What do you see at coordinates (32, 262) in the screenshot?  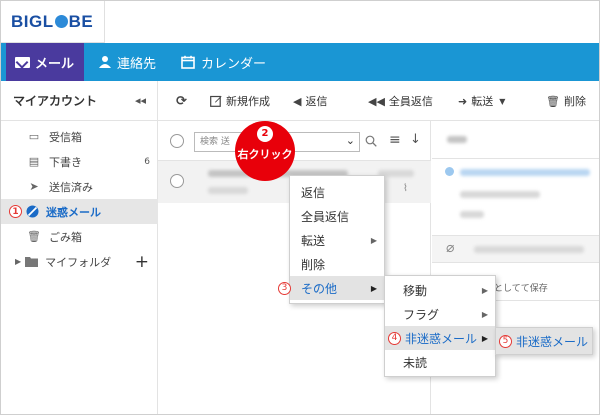 I see `folder-icon` at bounding box center [32, 262].